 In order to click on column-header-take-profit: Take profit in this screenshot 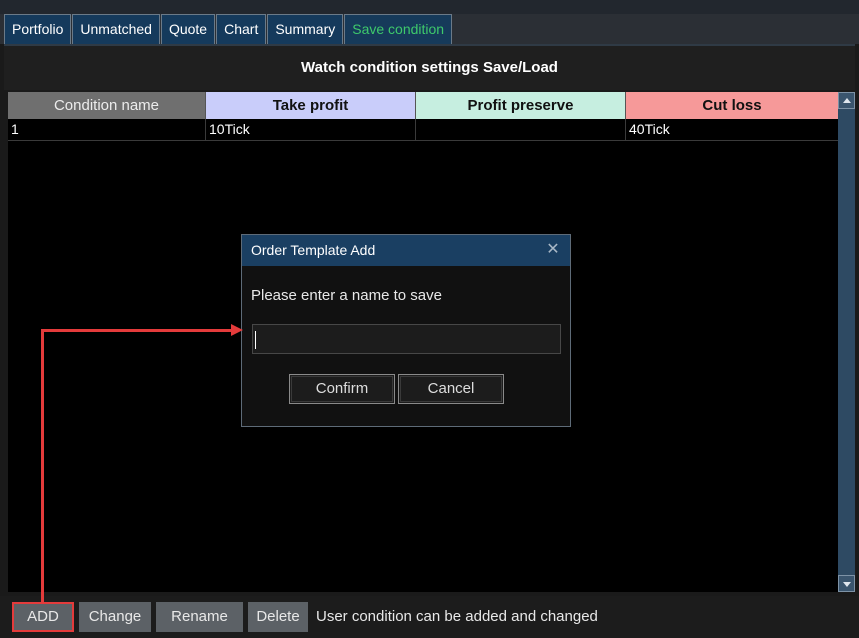, I will do `click(311, 105)`.